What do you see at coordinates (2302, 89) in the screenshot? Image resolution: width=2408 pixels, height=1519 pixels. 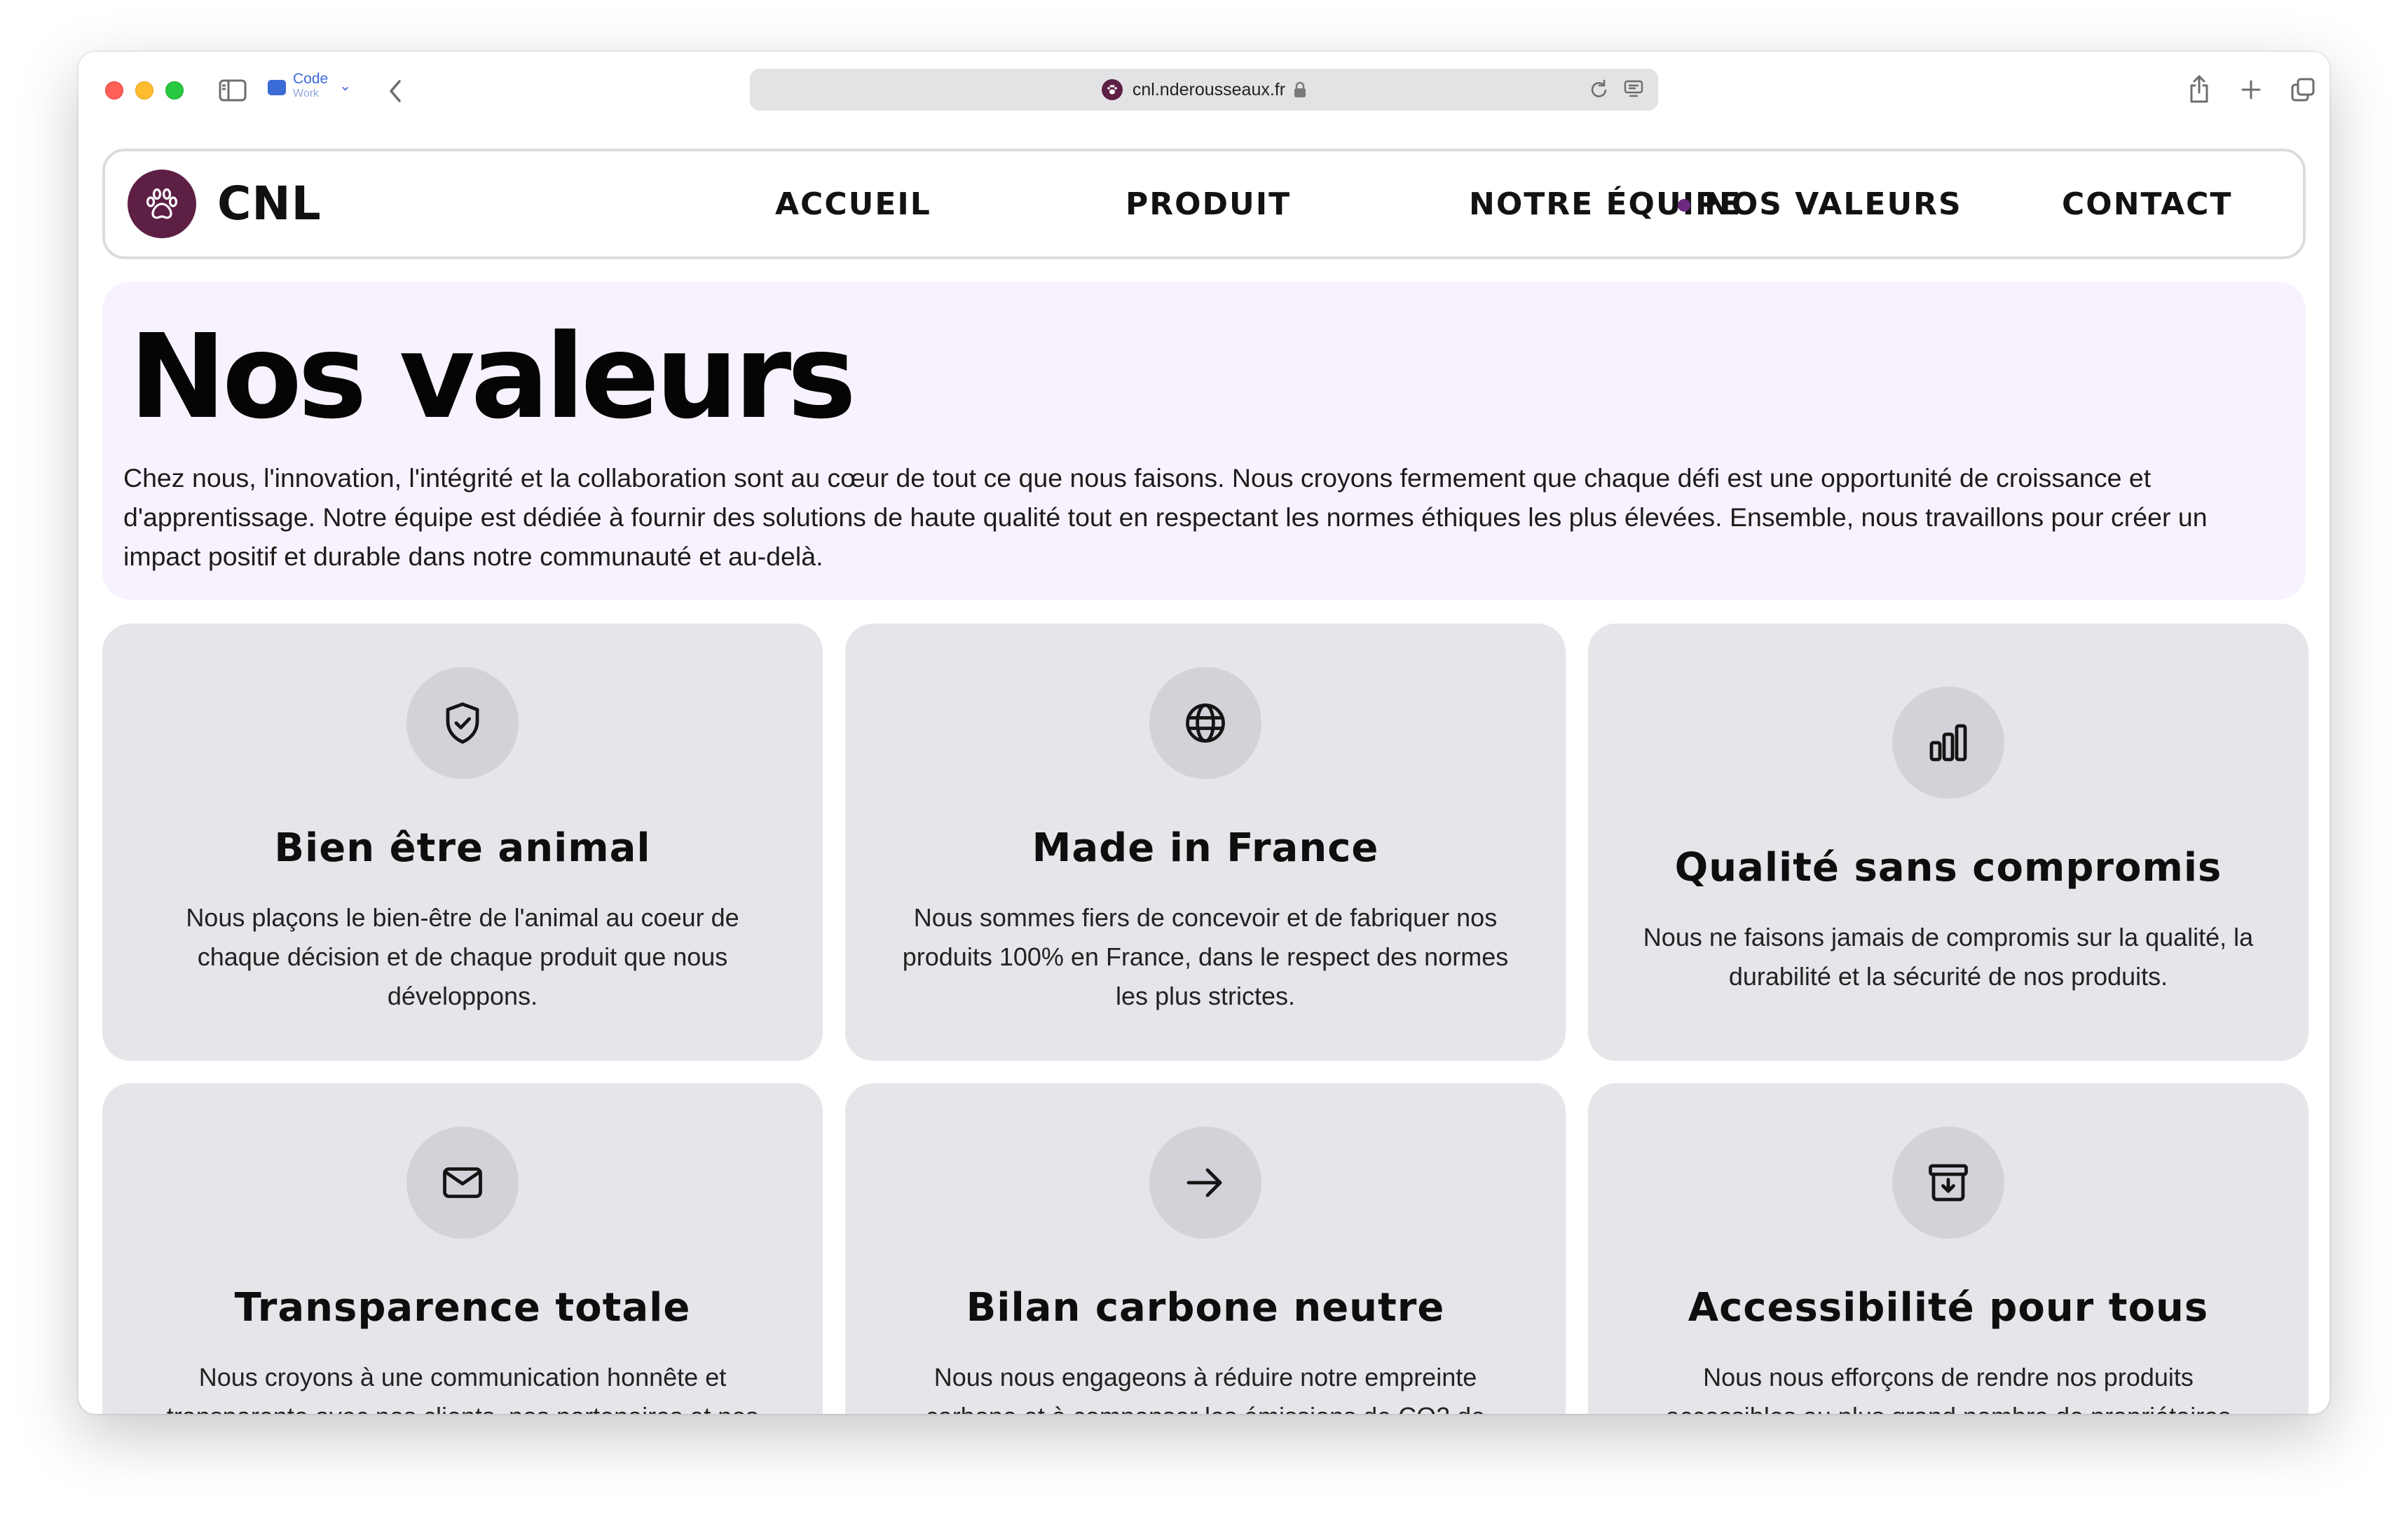 I see `tabs-icon` at bounding box center [2302, 89].